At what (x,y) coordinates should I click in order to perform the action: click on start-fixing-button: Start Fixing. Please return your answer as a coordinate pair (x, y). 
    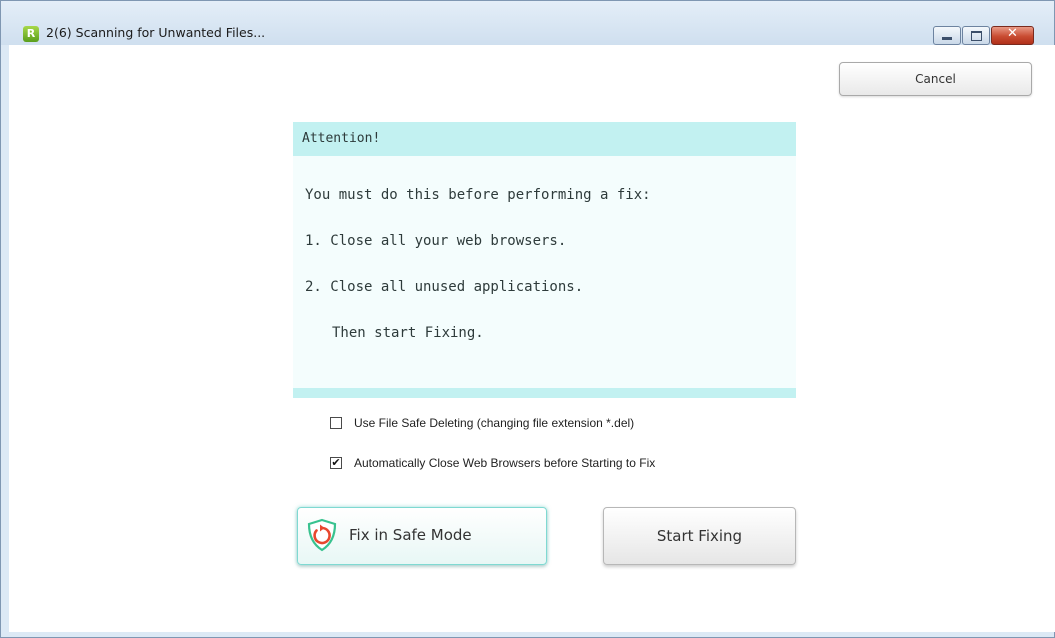
    Looking at the image, I should click on (699, 536).